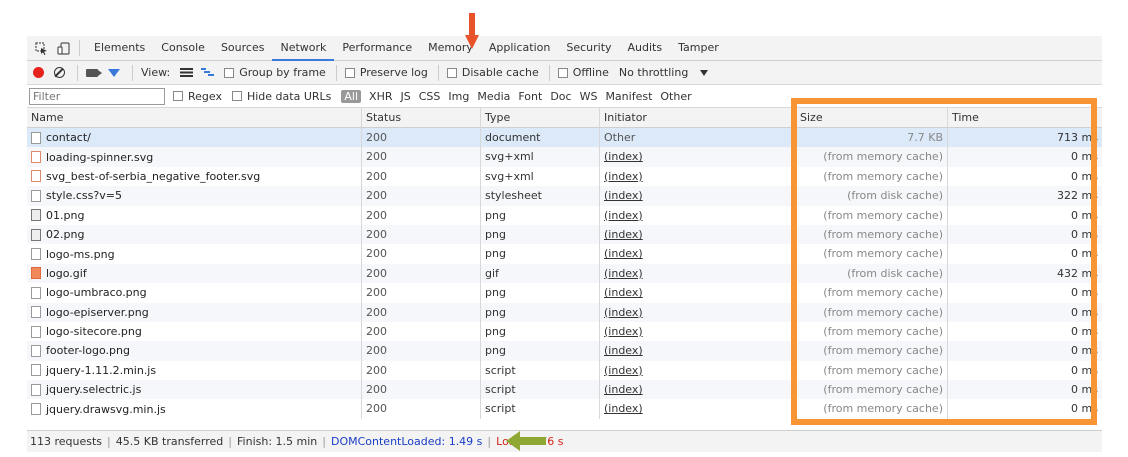 This screenshot has height=457, width=1128. Describe the element at coordinates (194, 117) in the screenshot. I see `column-header-name: Name` at that location.